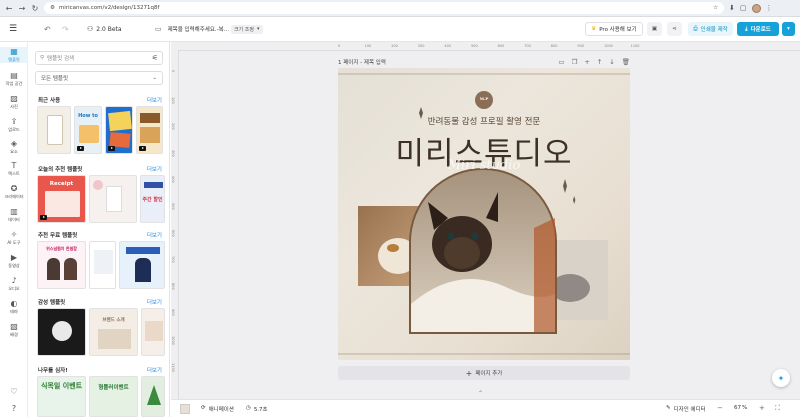 The height and width of the screenshot is (417, 800). I want to click on pro-trial-button: ♛ Pro 사용해 보기, so click(614, 29).